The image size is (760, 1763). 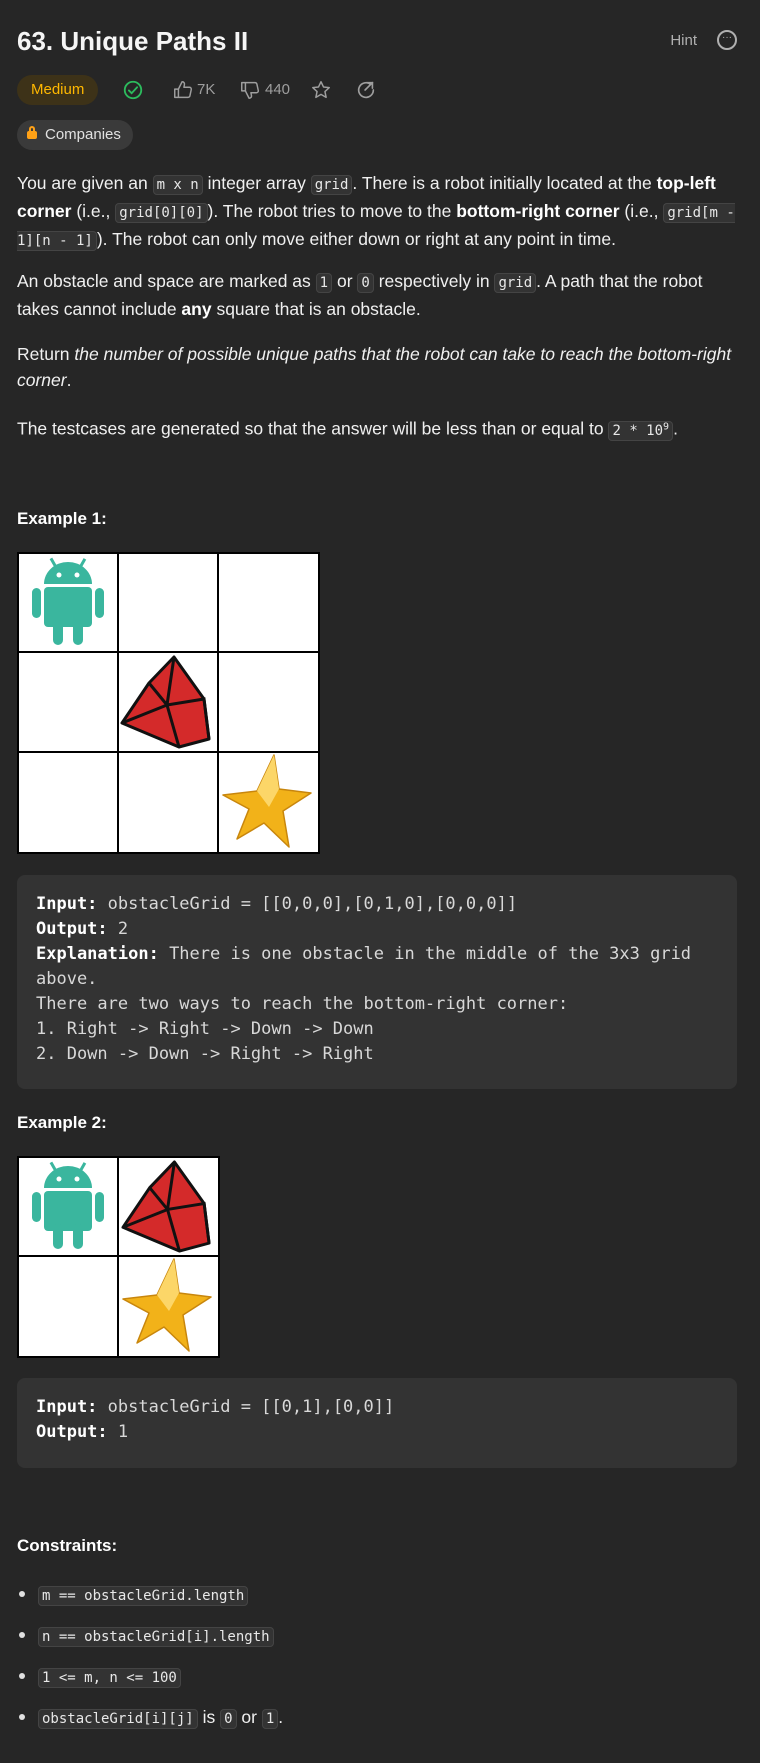 I want to click on companies-button: Companies, so click(x=75, y=135).